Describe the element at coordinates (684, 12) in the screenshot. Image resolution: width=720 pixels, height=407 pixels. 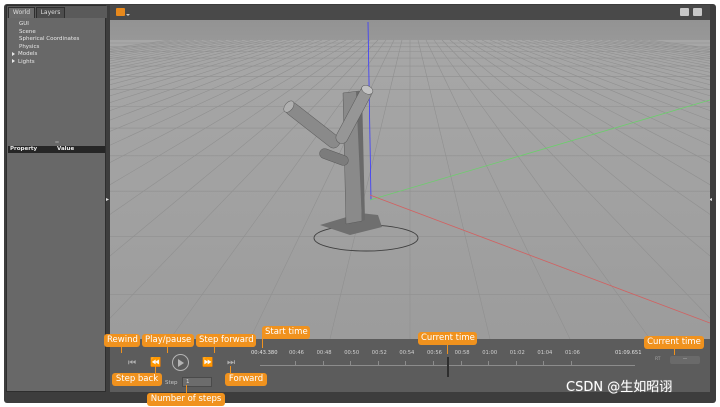
I see `screenshot-icon` at that location.